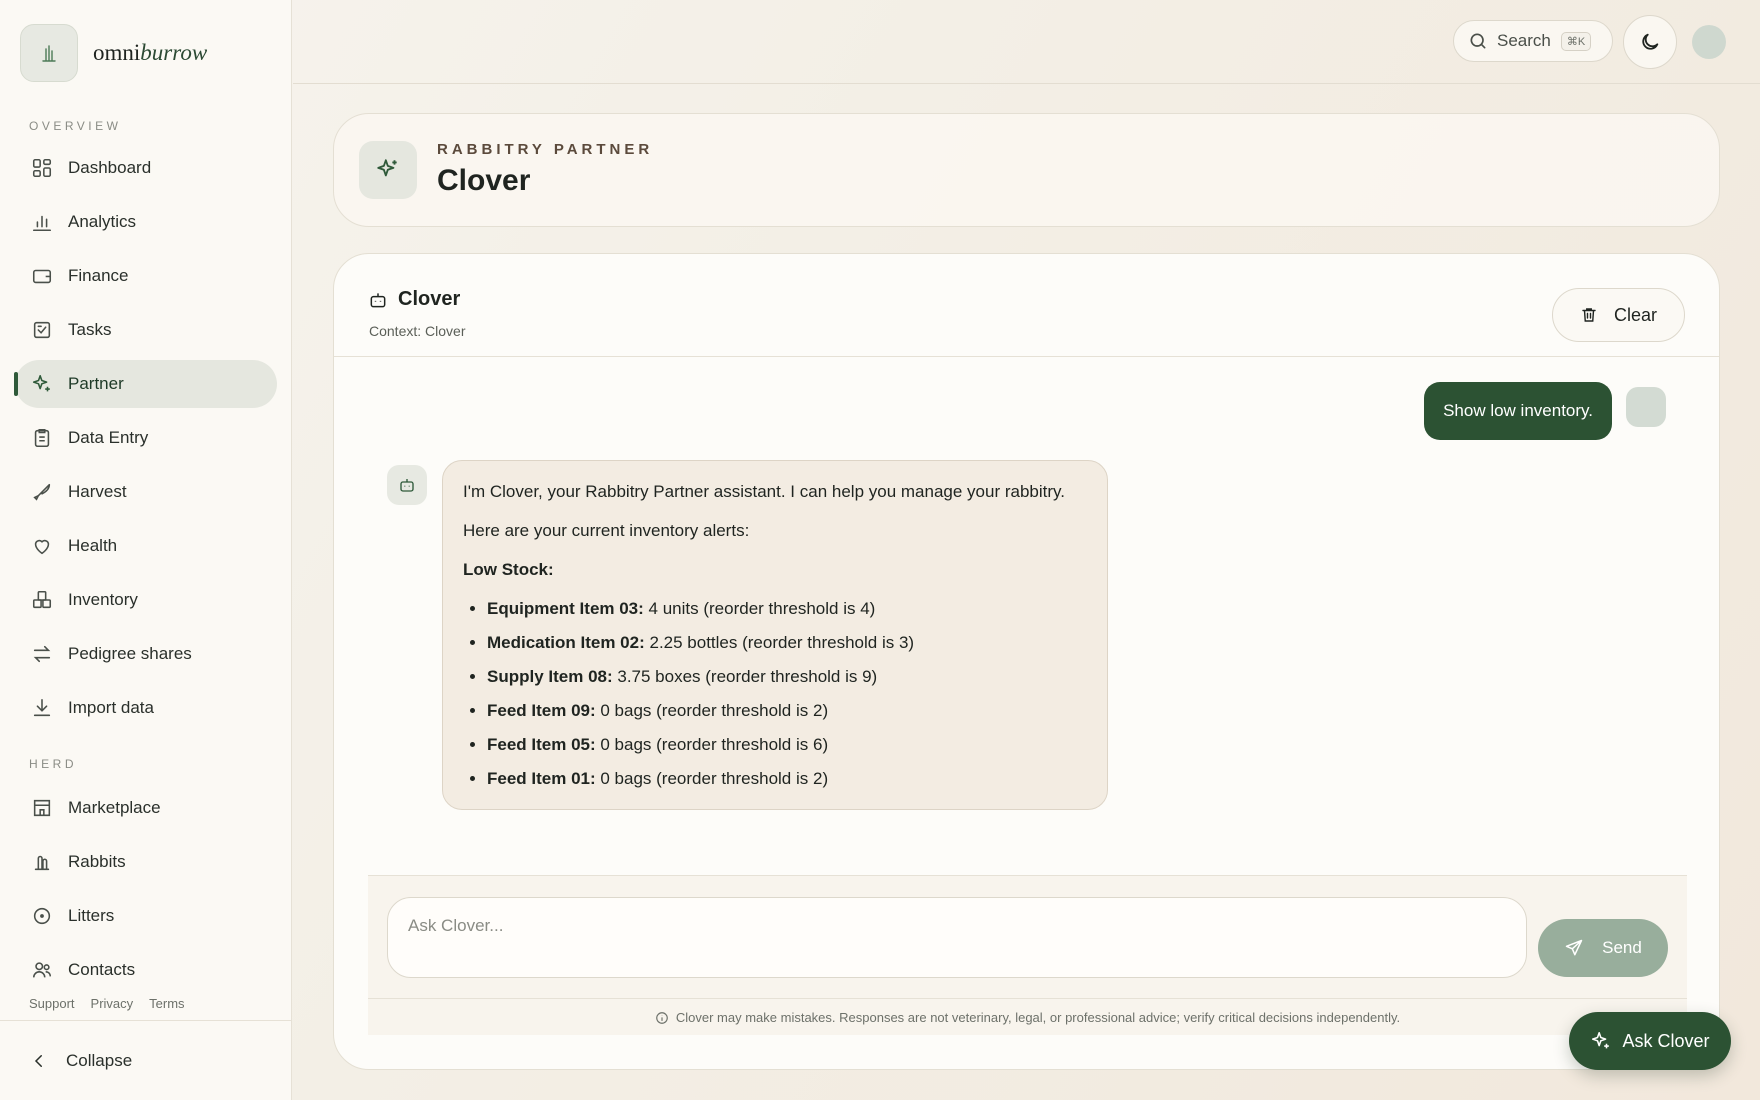 This screenshot has height=1100, width=1760. I want to click on send-icon, so click(1574, 948).